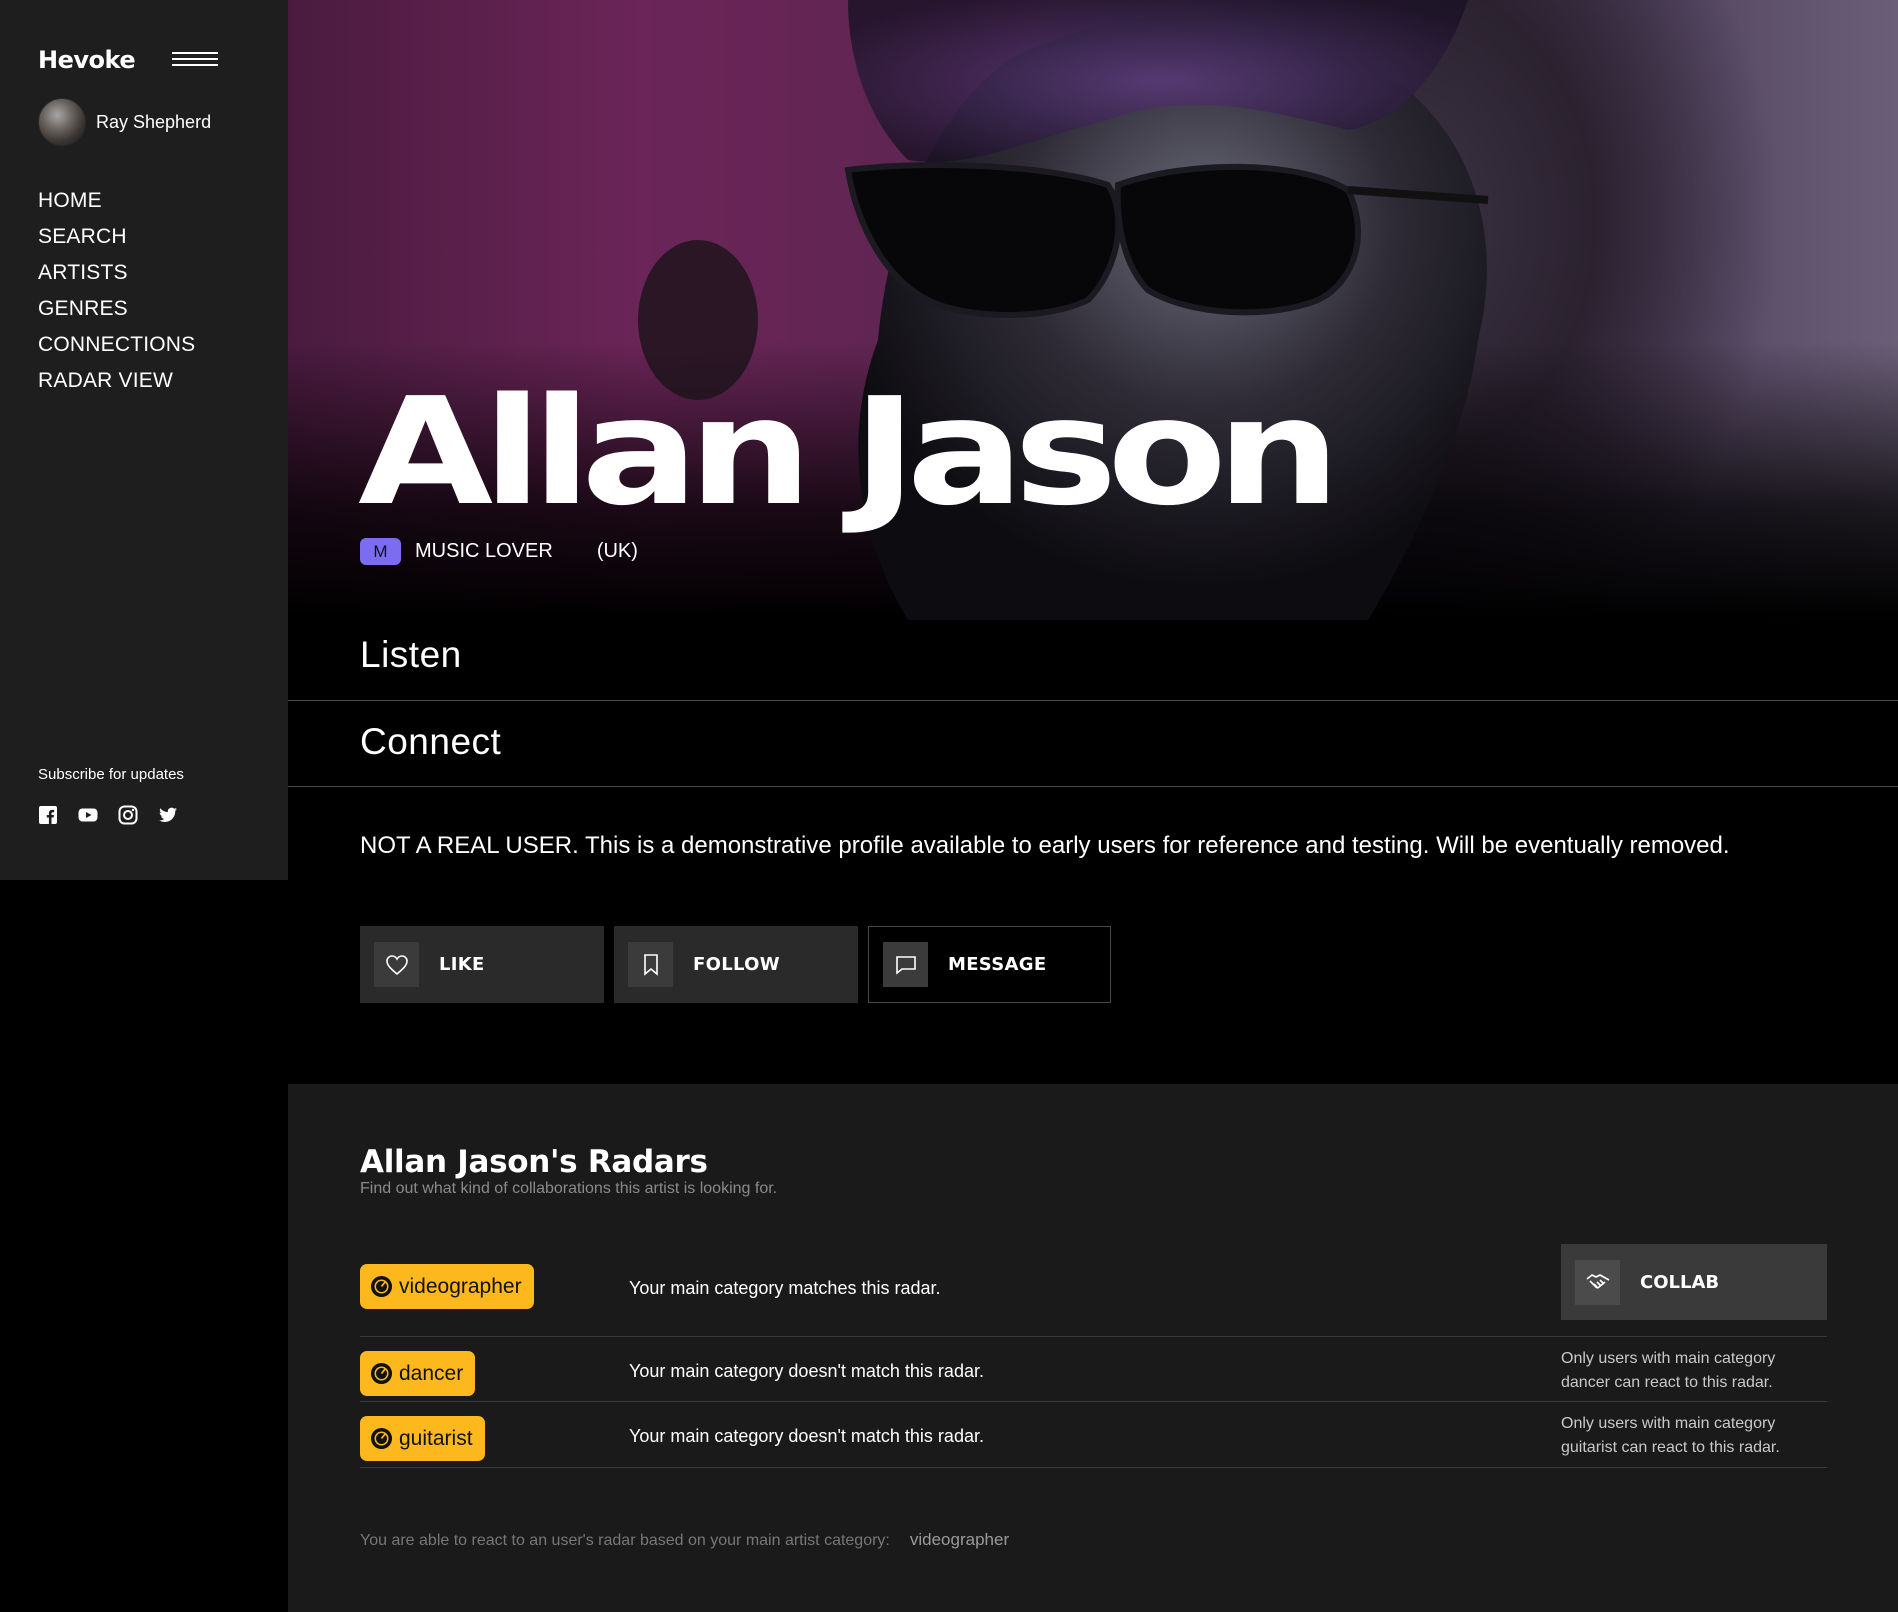 The image size is (1898, 1612). I want to click on message-button: MESSAGE, so click(989, 964).